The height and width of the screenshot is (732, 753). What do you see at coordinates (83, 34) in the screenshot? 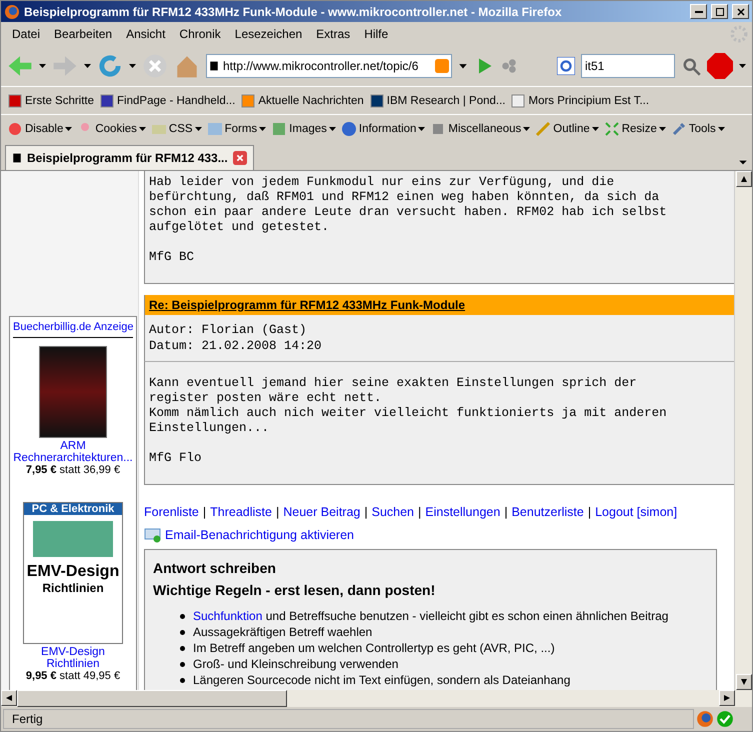
I see `menu-item: Bearbeiten` at bounding box center [83, 34].